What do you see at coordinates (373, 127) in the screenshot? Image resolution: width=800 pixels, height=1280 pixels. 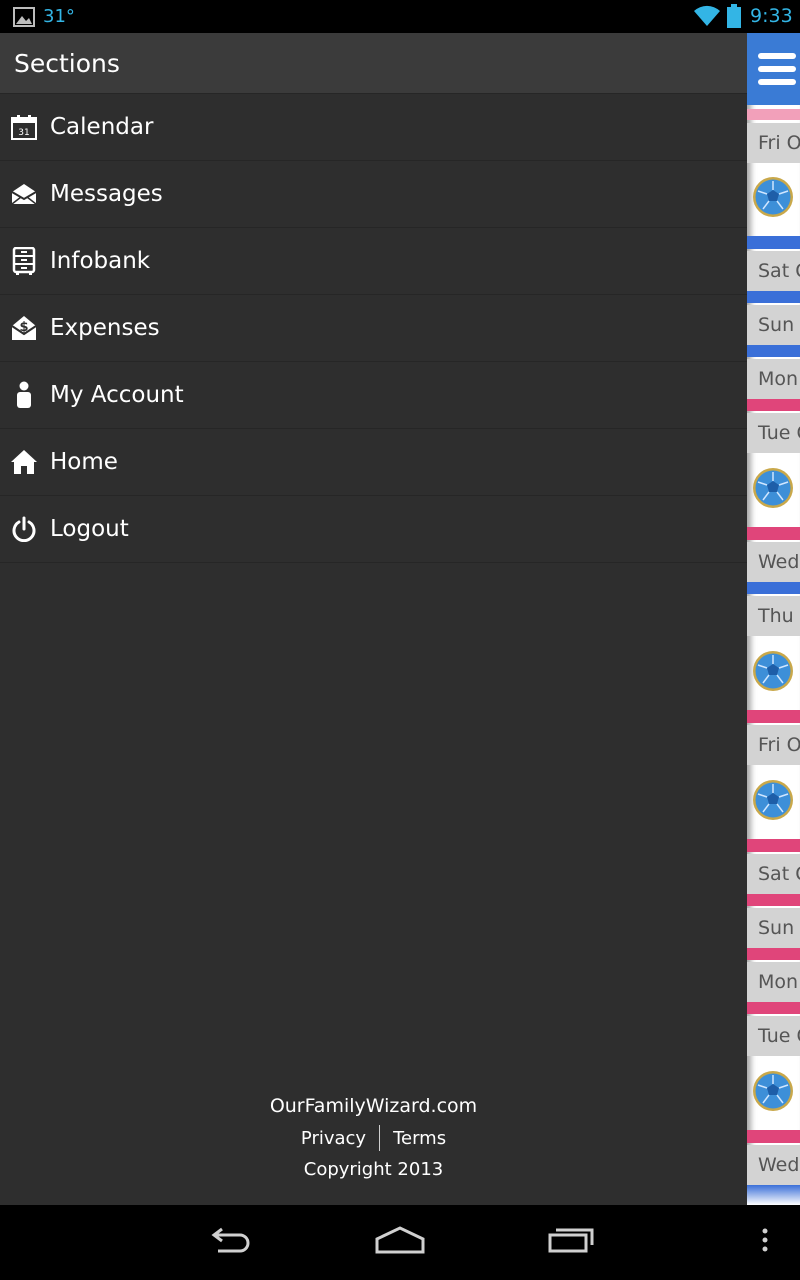 I see `menu-item-calendar: 31 Calendar` at bounding box center [373, 127].